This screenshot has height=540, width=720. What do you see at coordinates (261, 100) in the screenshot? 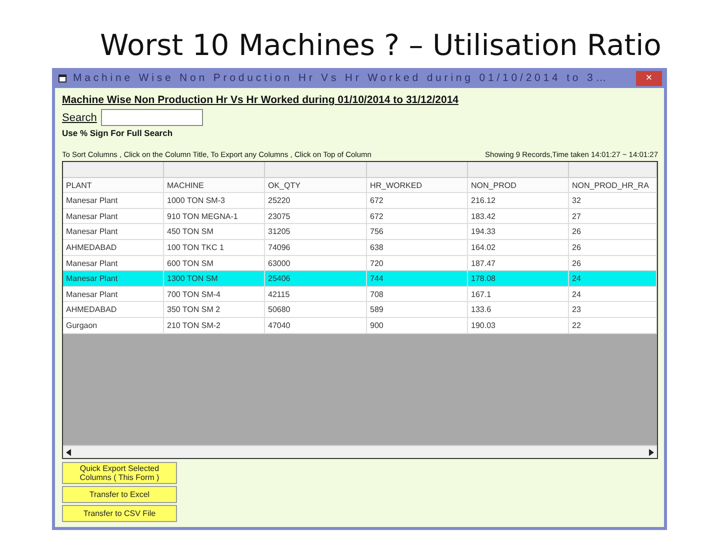
I see `report-title: Machine Wise Non Production Hr Vs Hr Worked during 01/10/2014 to 31/12/2014` at bounding box center [261, 100].